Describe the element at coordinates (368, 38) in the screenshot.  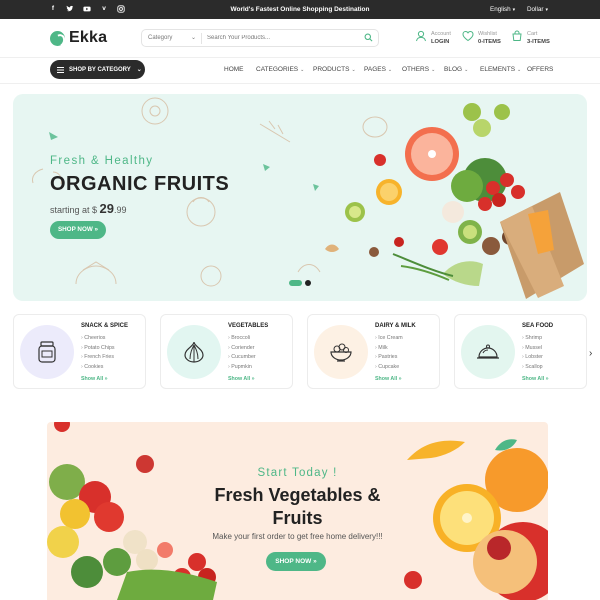
I see `search-icon` at that location.